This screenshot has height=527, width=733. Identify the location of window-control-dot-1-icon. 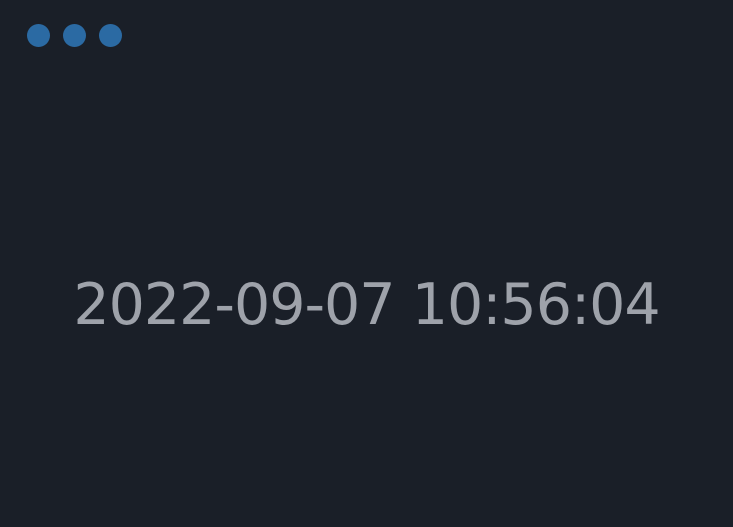
(38, 35).